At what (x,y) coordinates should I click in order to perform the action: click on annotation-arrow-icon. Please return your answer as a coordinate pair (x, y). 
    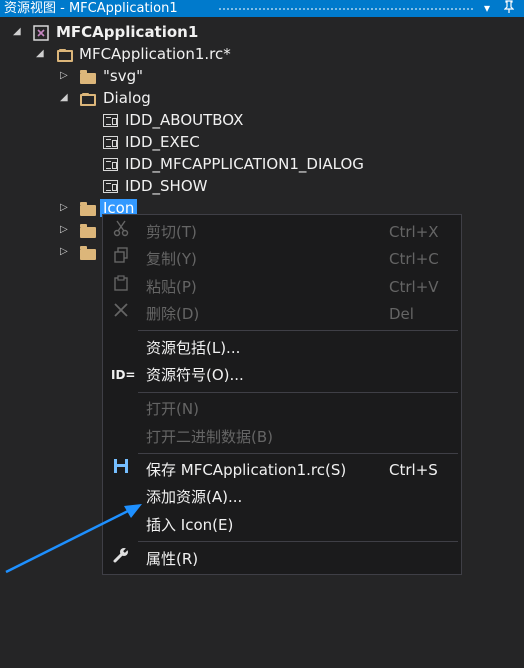
    Looking at the image, I should click on (73, 539).